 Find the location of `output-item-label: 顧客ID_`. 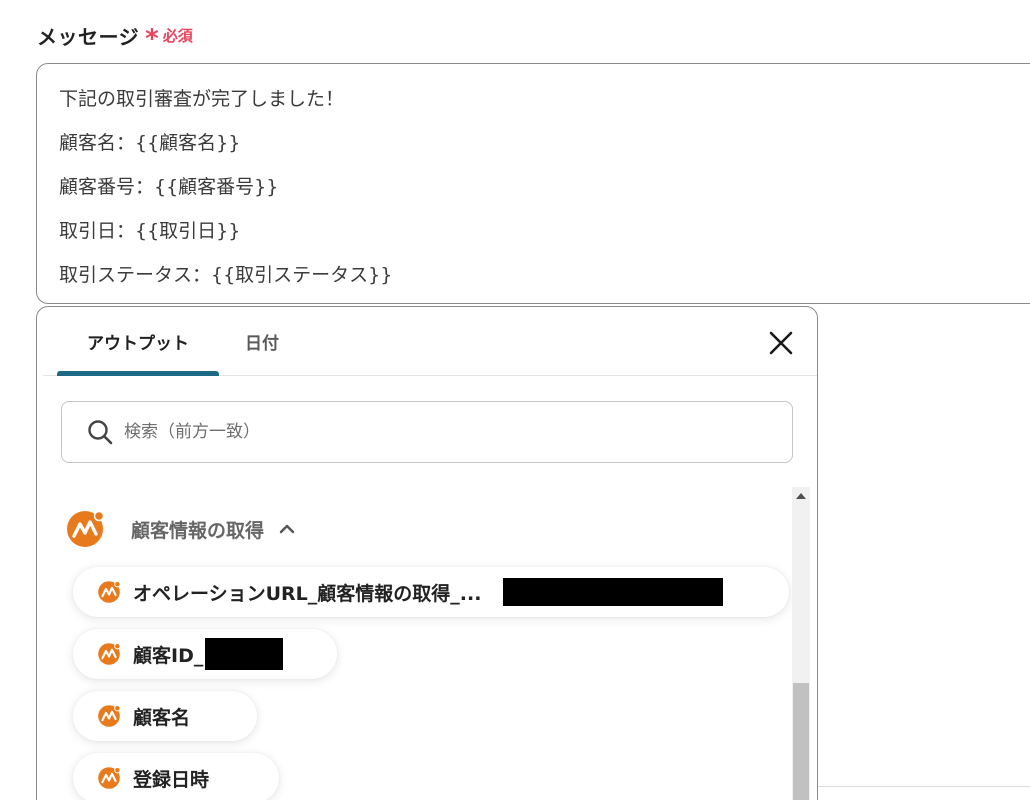

output-item-label: 顧客ID_ is located at coordinates (168, 655).